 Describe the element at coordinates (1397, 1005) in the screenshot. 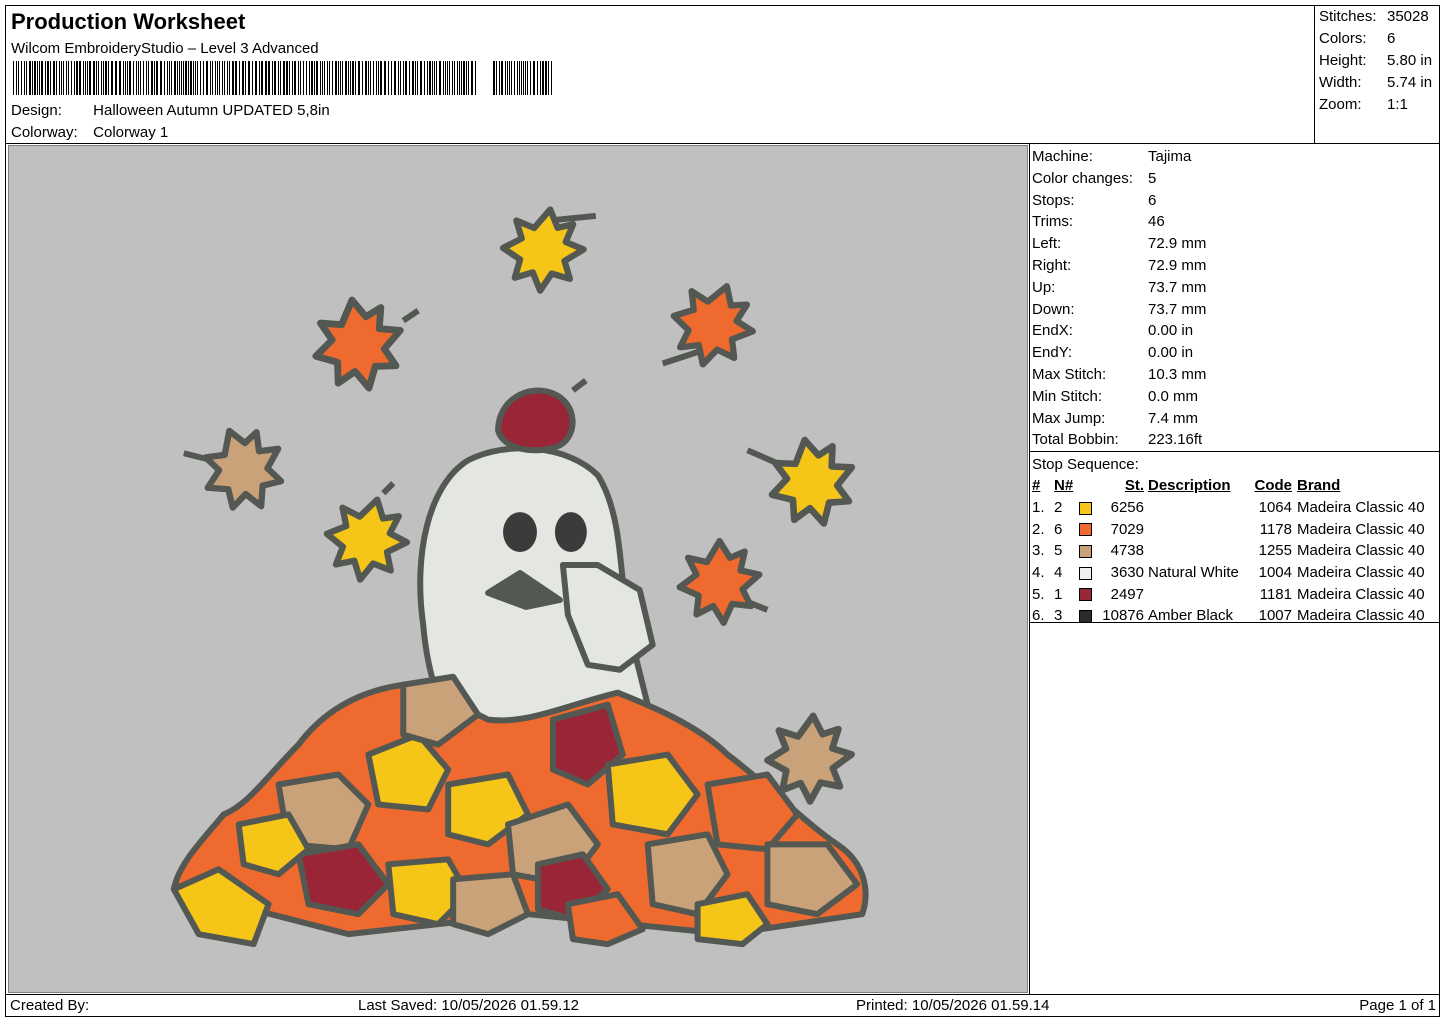

I see `page-number: Page 1 of 1` at that location.